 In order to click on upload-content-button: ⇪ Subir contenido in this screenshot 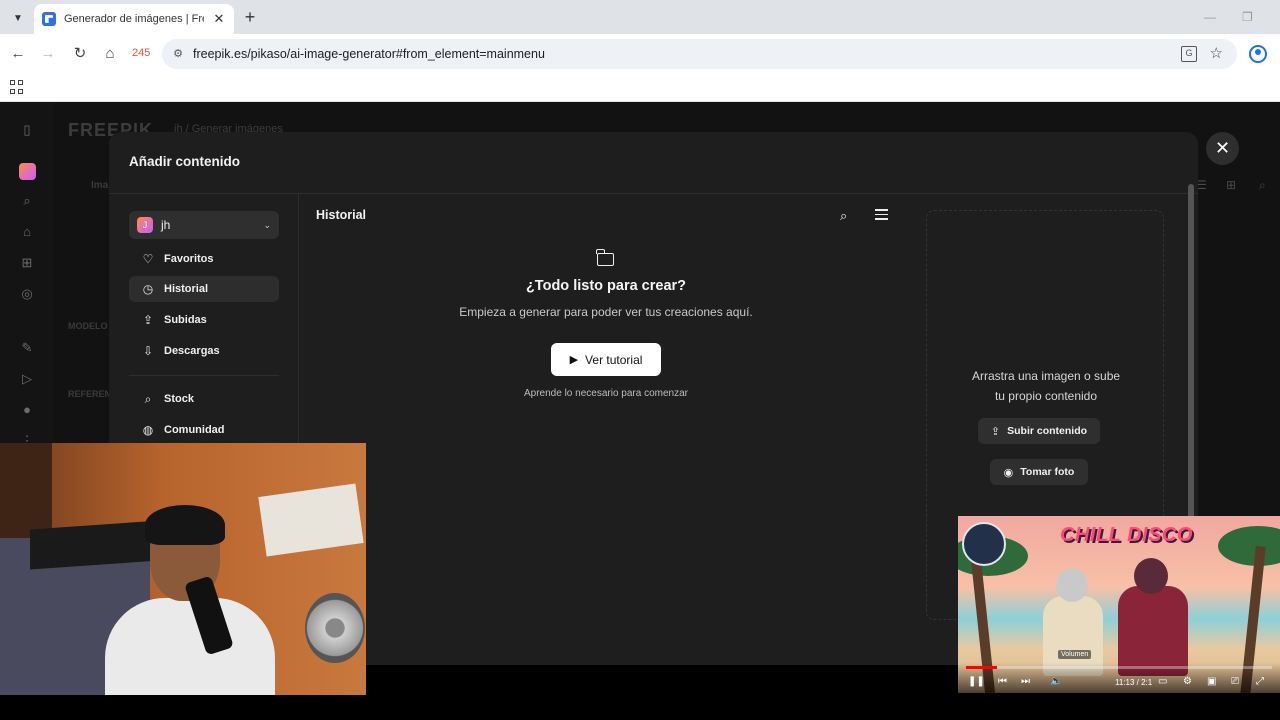, I will do `click(1039, 431)`.